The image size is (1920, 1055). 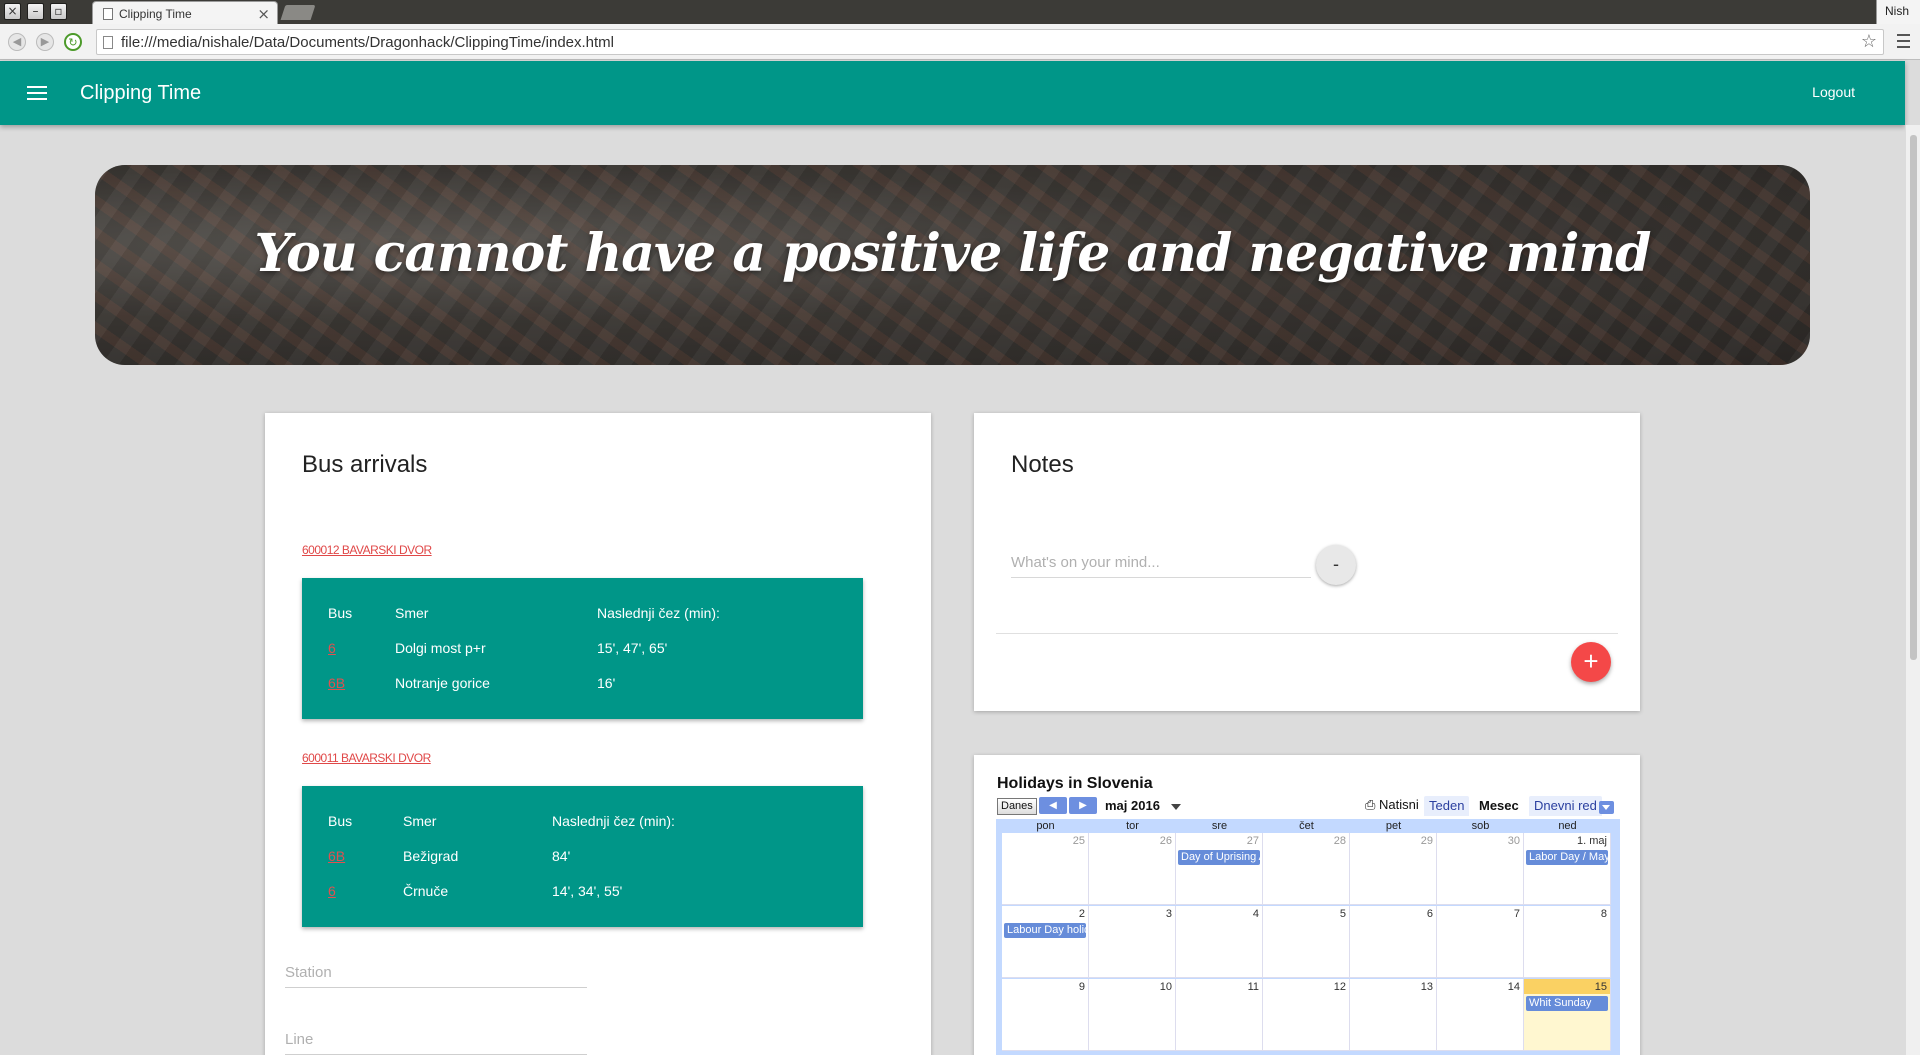 I want to click on scrollbar-thumb, so click(x=1913, y=397).